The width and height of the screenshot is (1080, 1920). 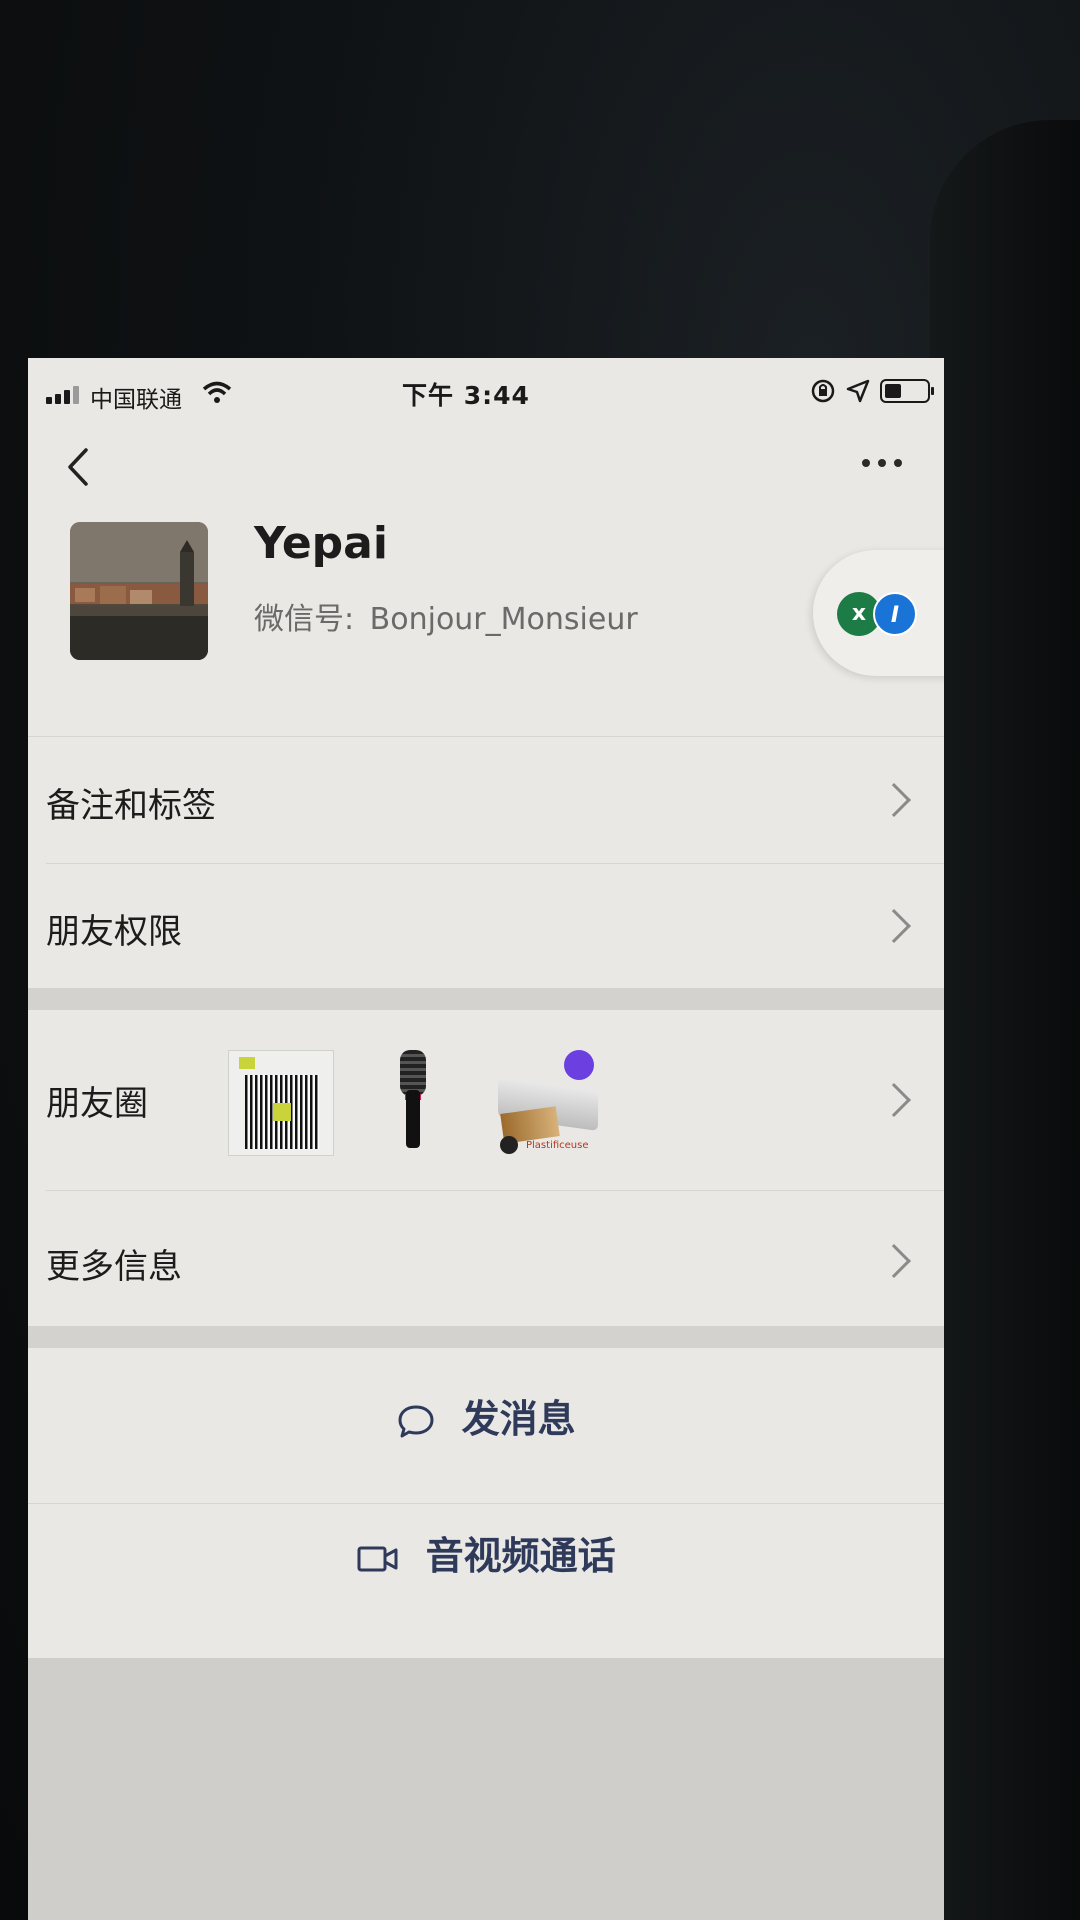 I want to click on av-call-button: 音视频通话, so click(x=486, y=1552).